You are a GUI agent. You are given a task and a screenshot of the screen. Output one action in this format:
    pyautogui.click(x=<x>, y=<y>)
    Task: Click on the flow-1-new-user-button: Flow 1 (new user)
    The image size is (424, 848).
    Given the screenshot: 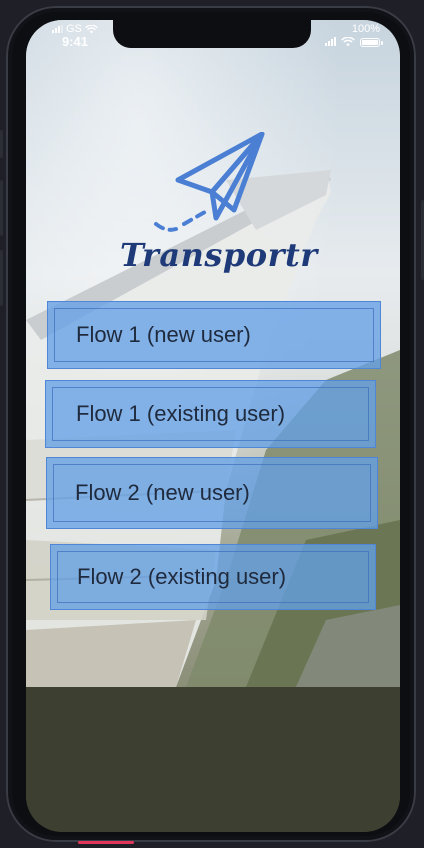 What is the action you would take?
    pyautogui.click(x=214, y=335)
    